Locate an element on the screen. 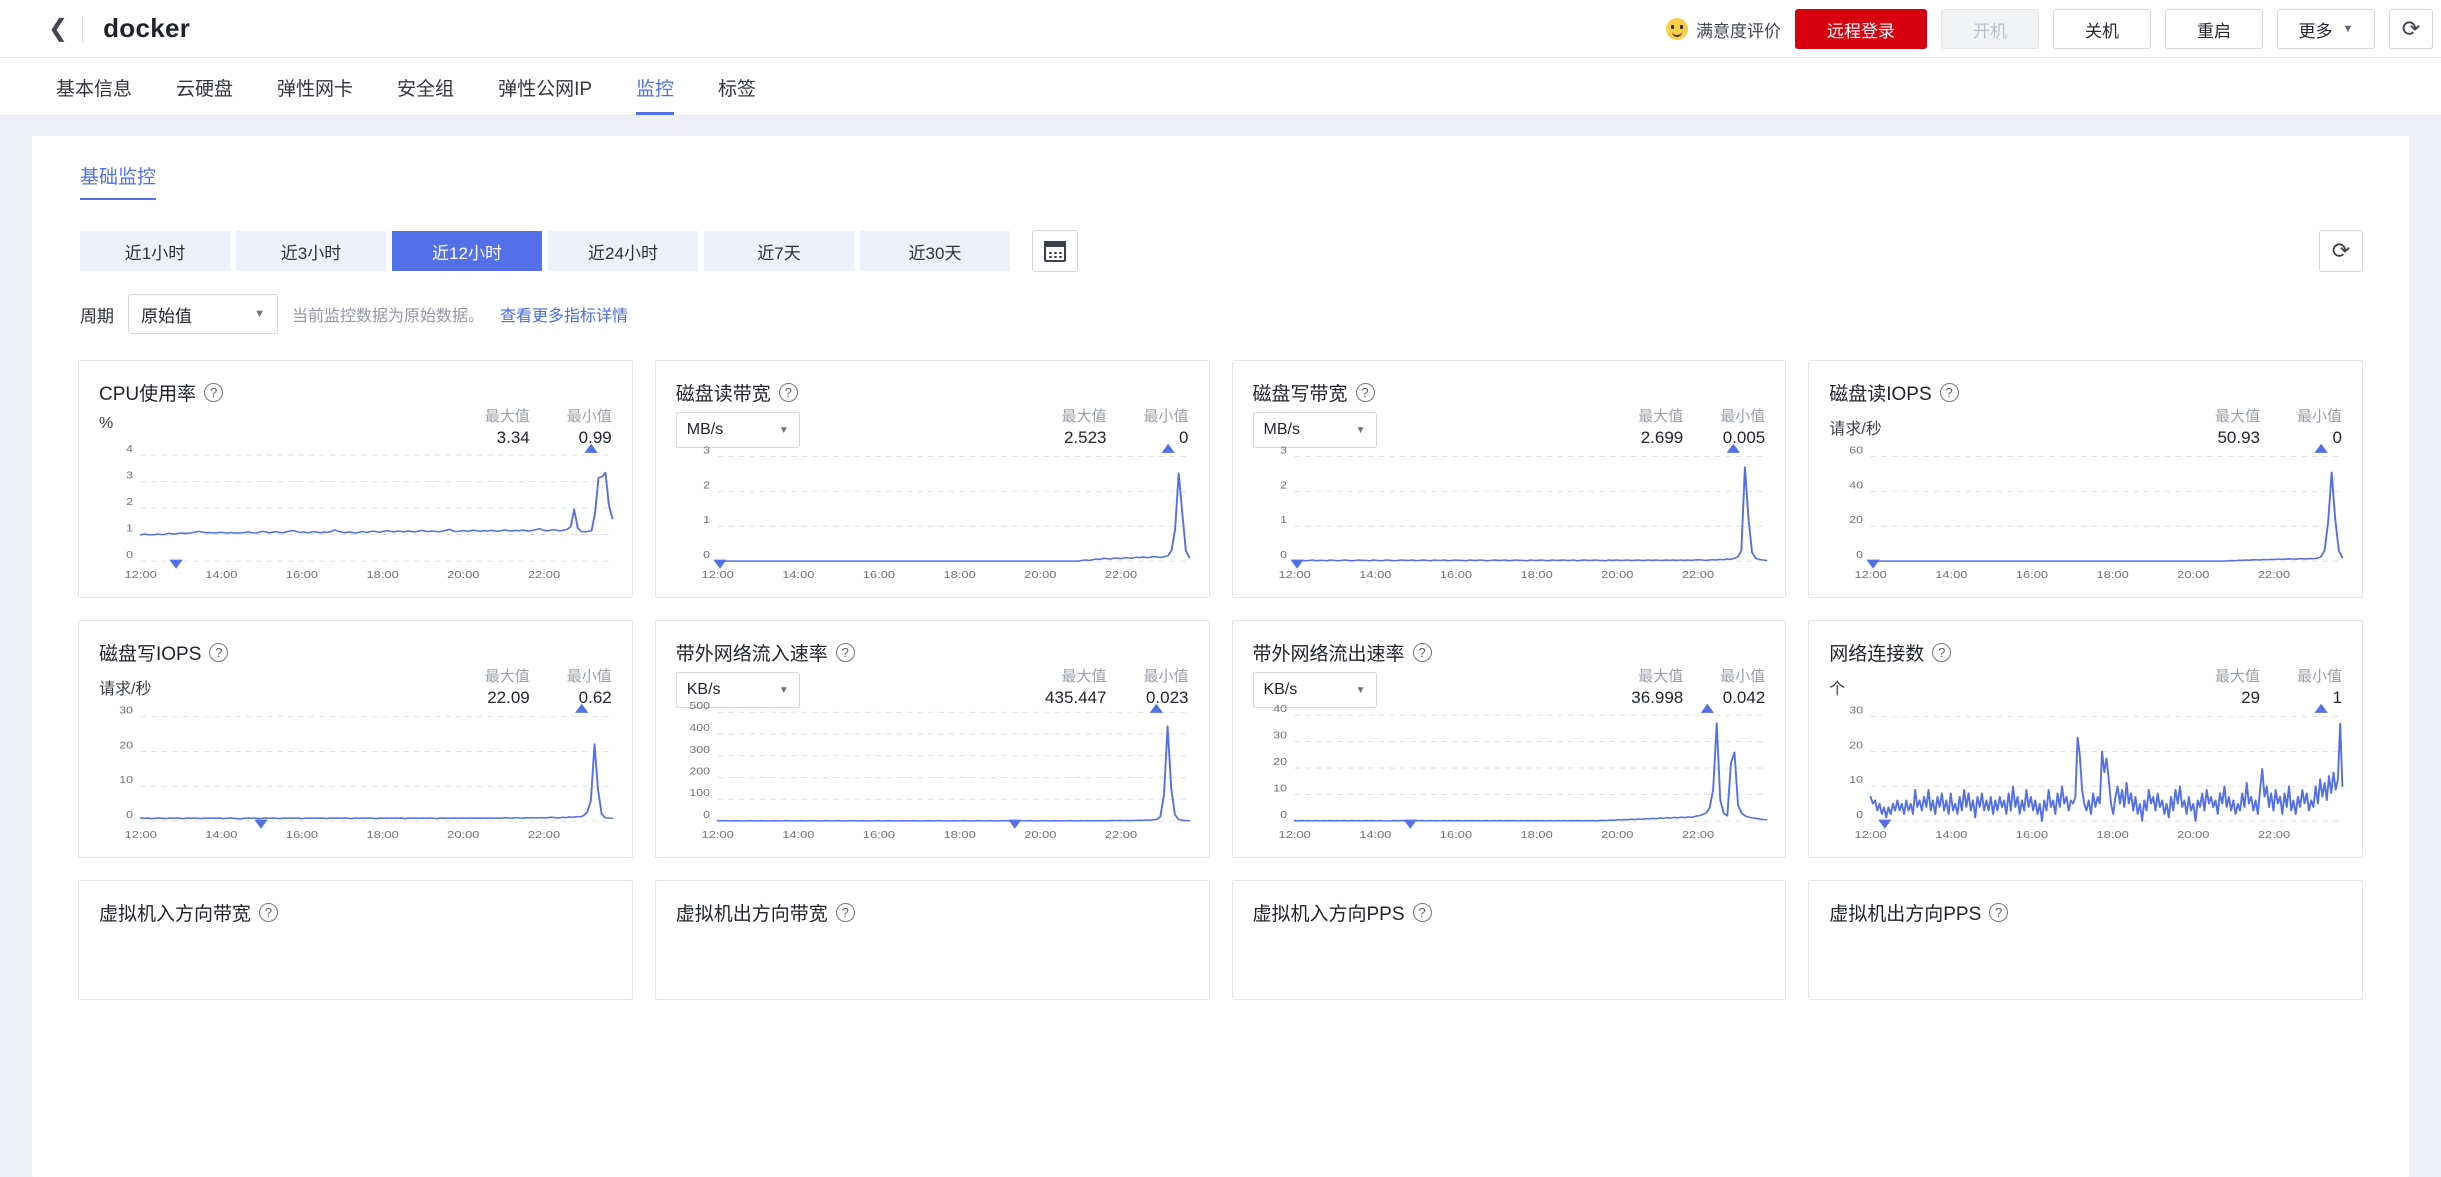 This screenshot has height=1177, width=2441. chart-plot-disk-write-bandwidth: 0 1 2 3 12:00 14:00 16:00 18:00 20:00 22:00 is located at coordinates (1512, 507).